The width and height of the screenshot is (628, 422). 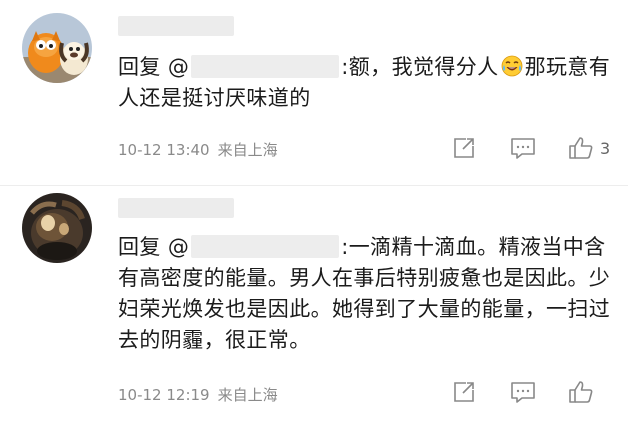 I want to click on comment-text-part1: :额，我觉得分人, so click(x=420, y=67).